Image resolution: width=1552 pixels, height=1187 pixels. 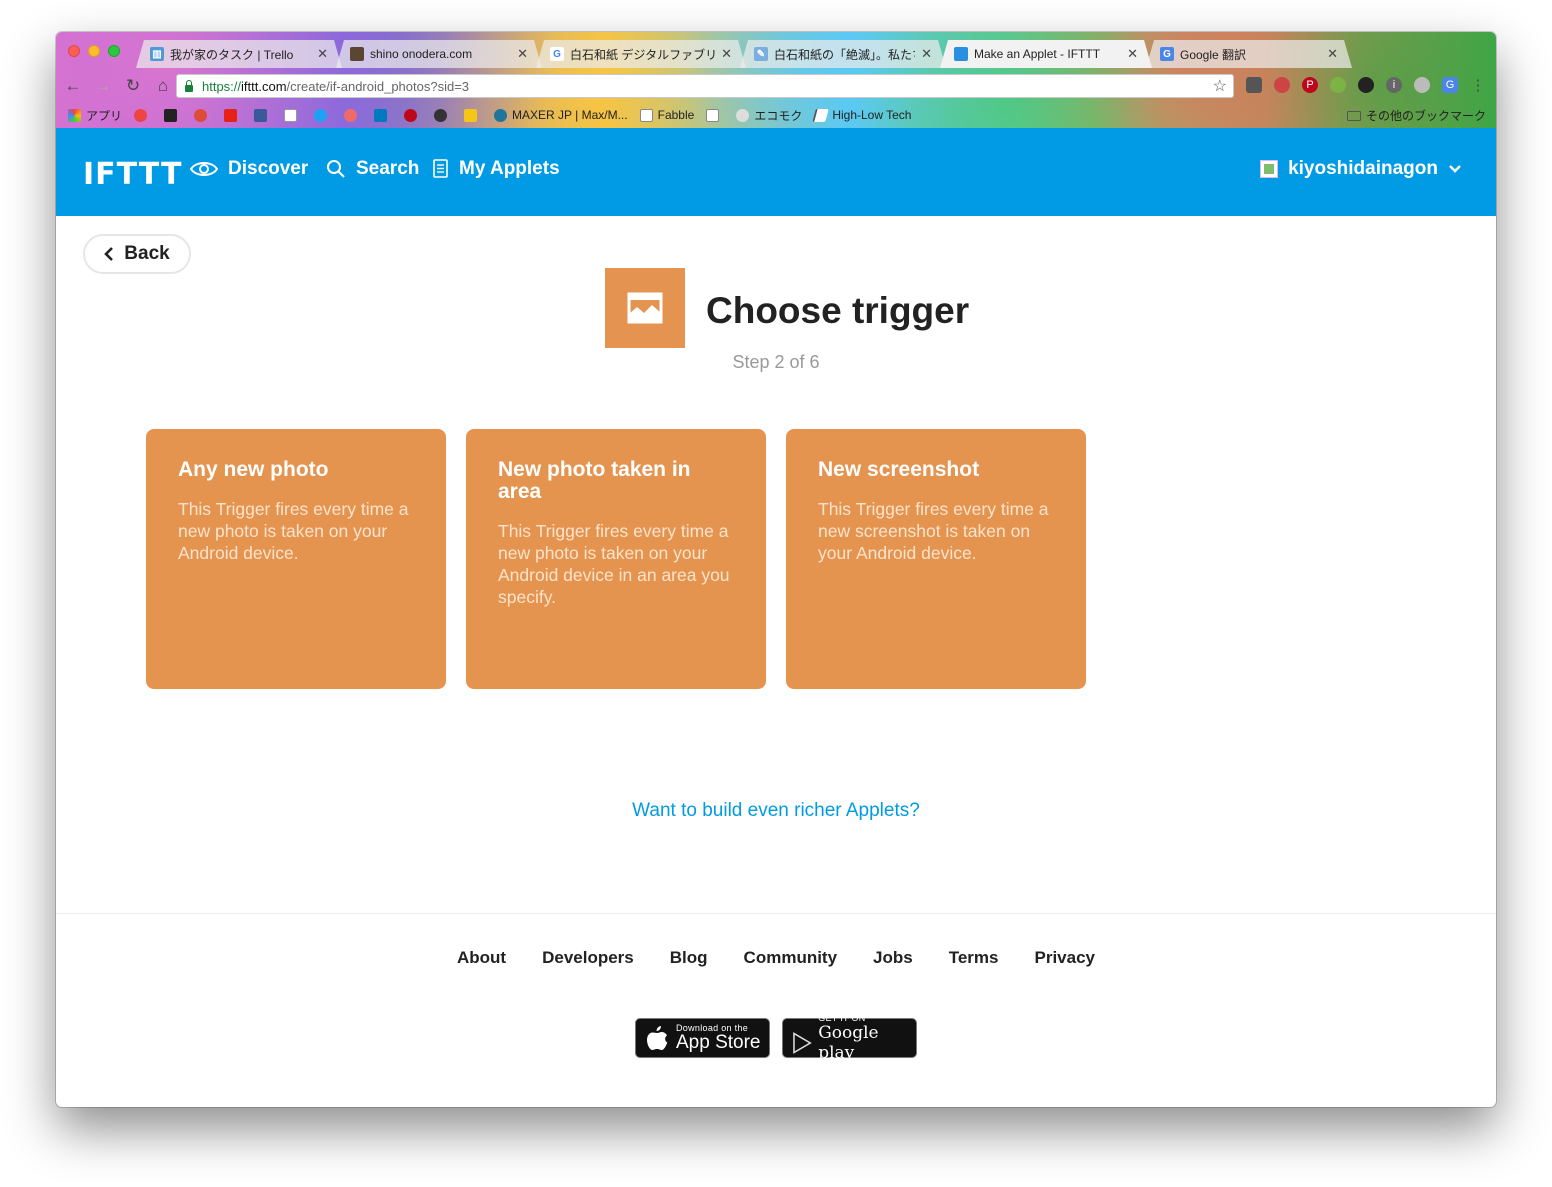 I want to click on maximize-window-button, so click(x=114, y=51).